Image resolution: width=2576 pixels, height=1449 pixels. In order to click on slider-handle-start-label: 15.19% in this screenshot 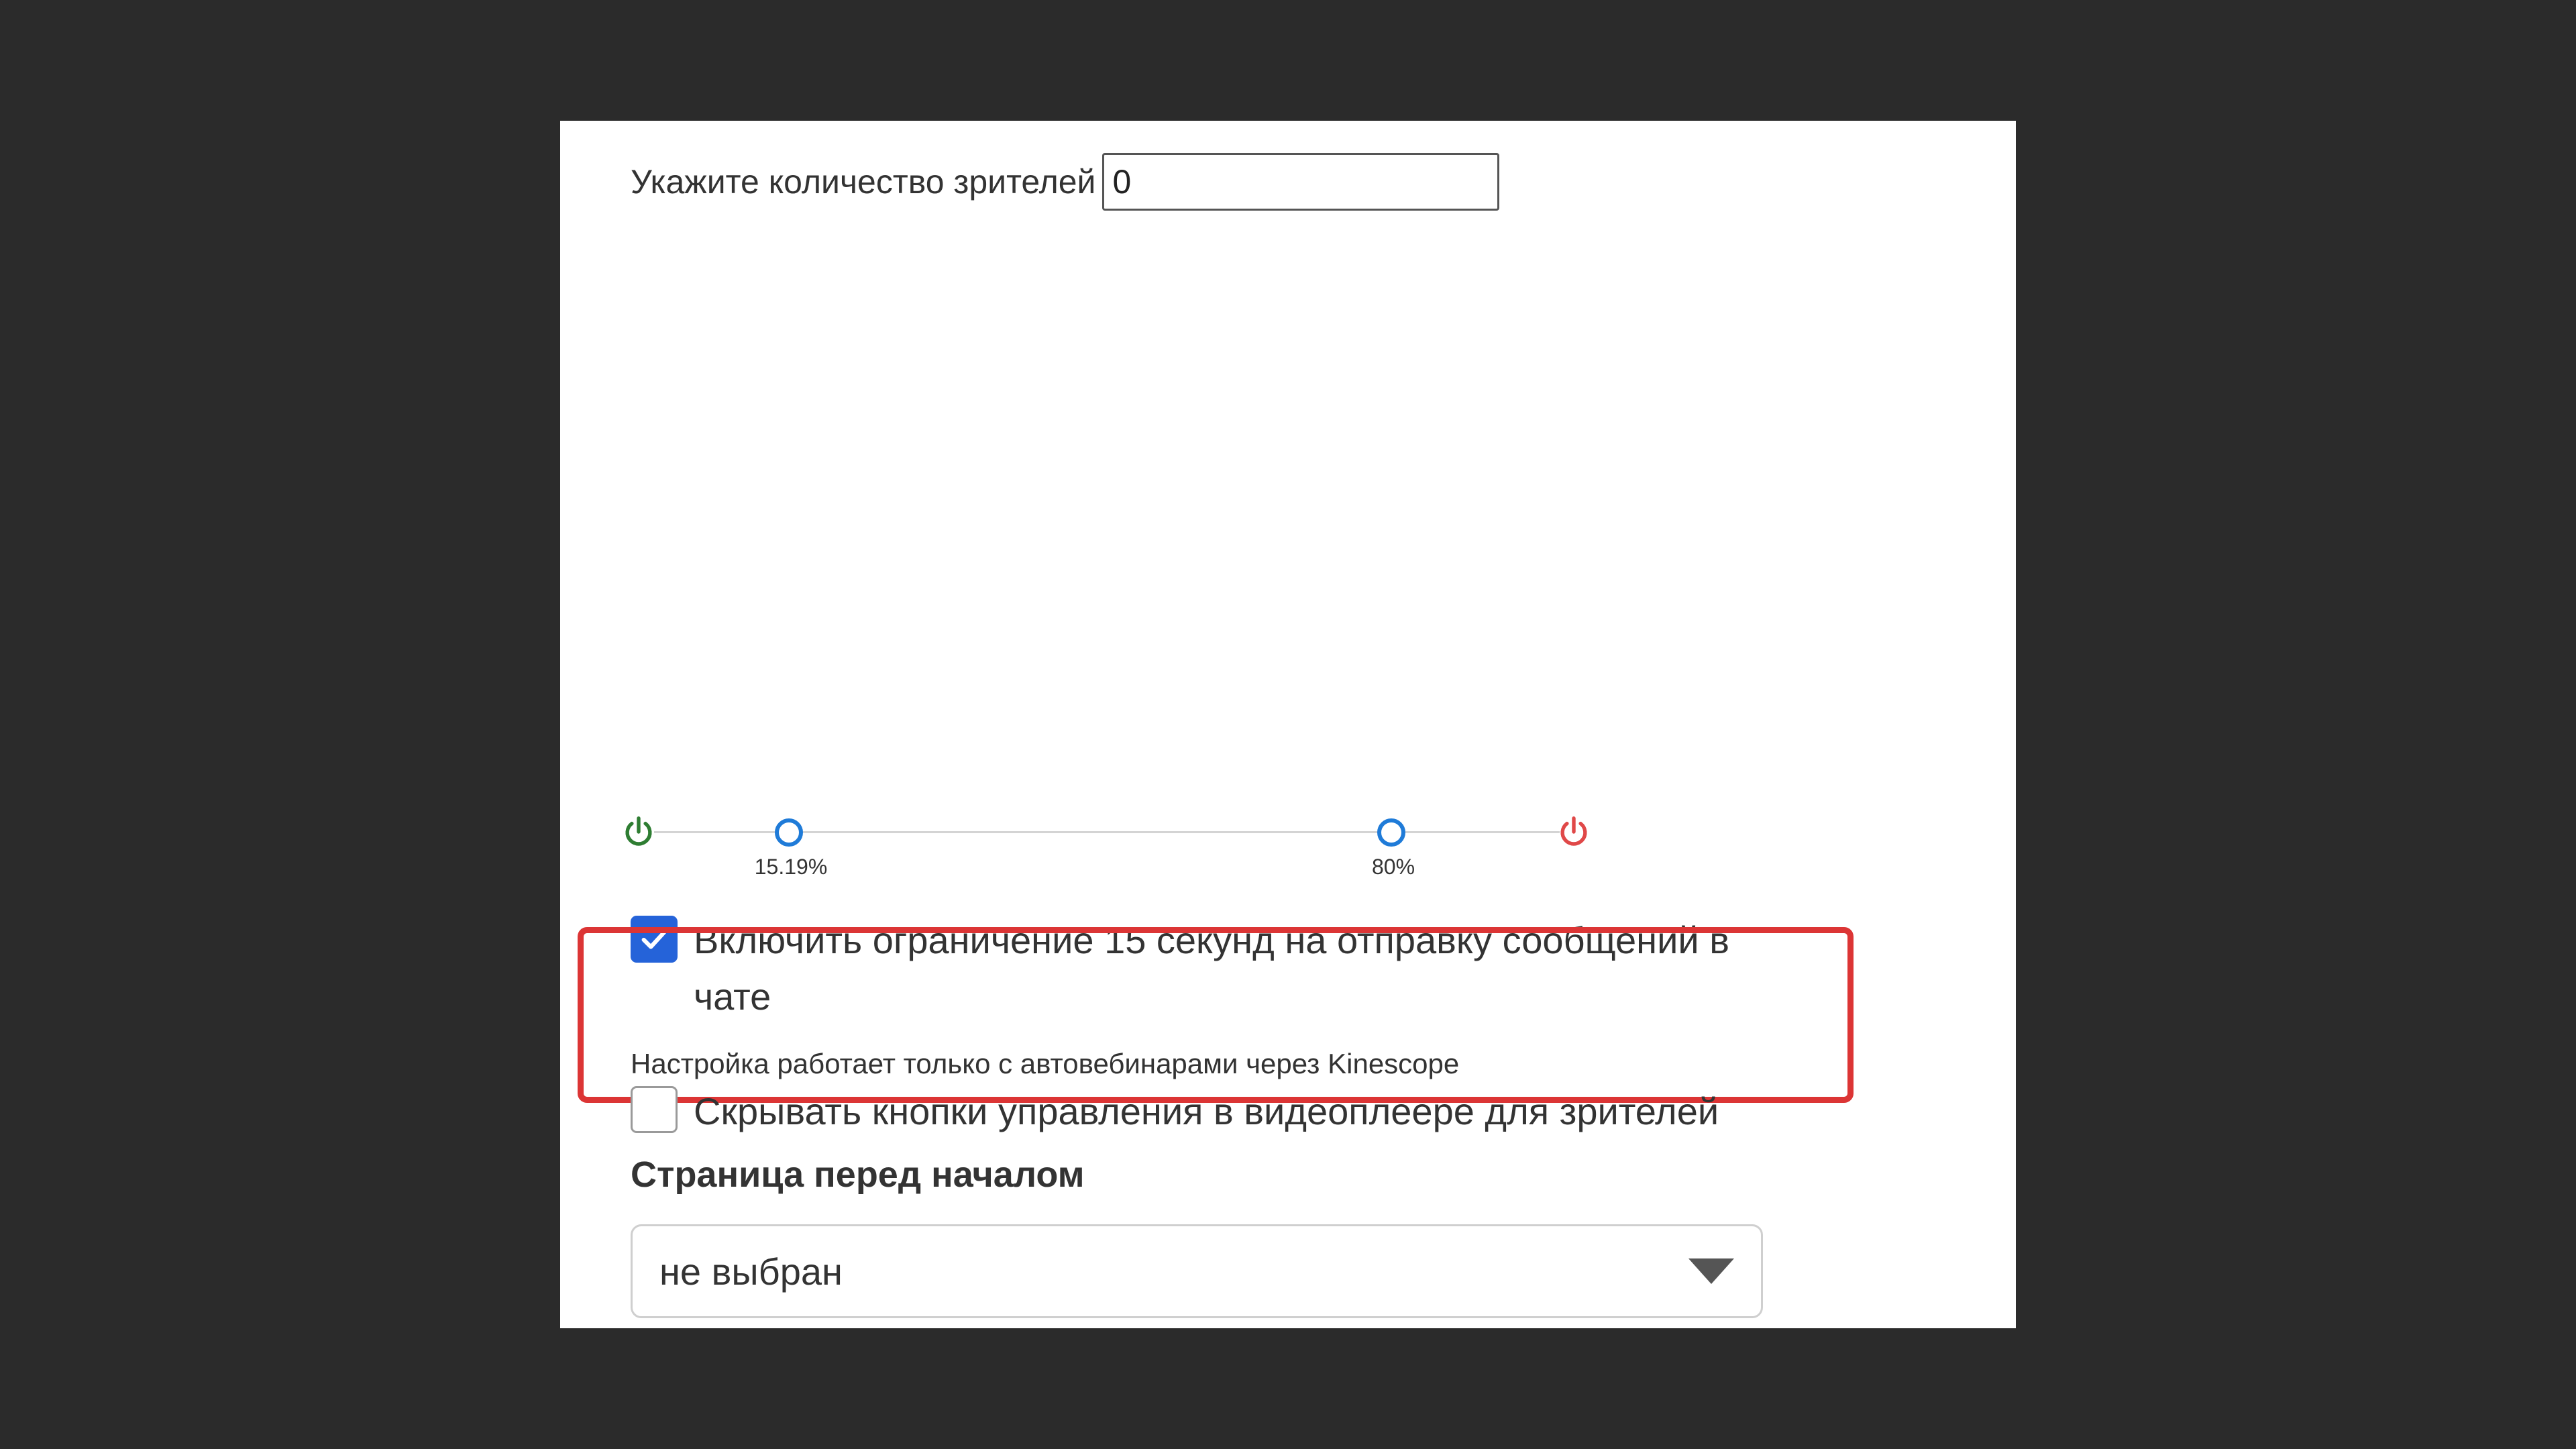, I will do `click(791, 867)`.